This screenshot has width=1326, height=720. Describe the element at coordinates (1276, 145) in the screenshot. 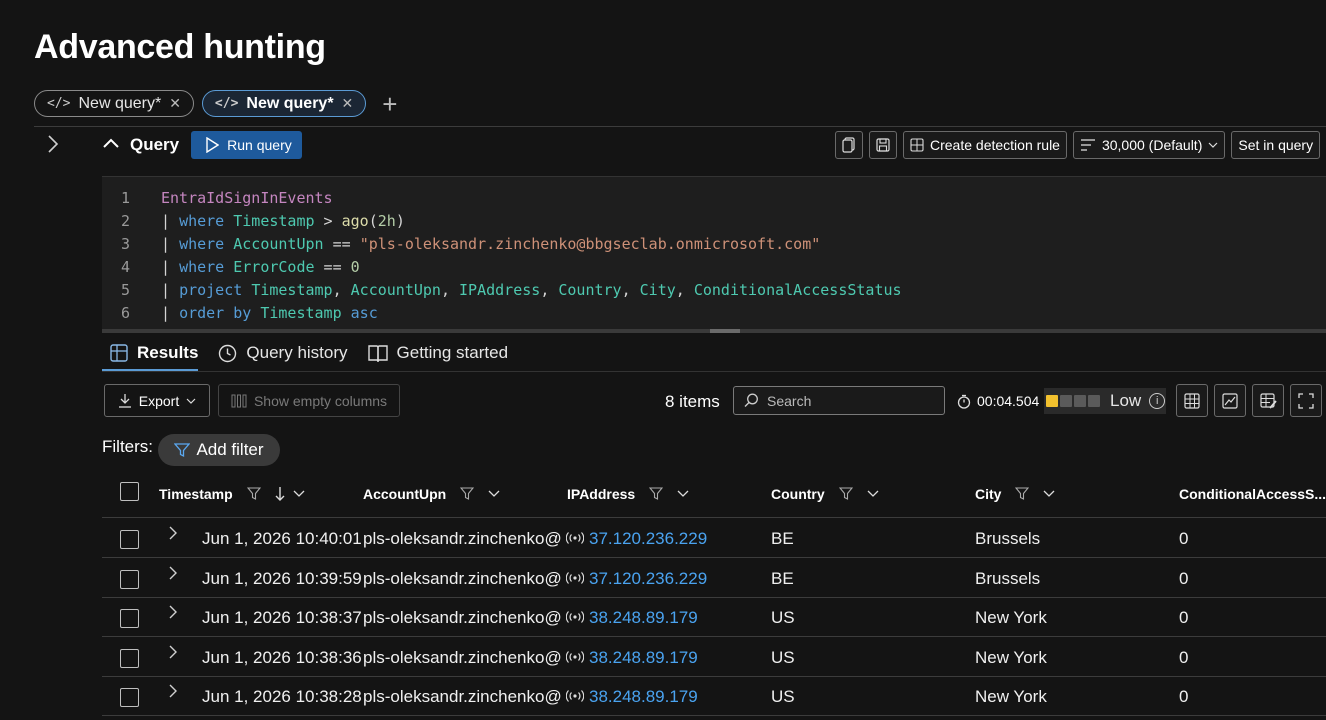

I see `set-in-query-button: Set in query` at that location.